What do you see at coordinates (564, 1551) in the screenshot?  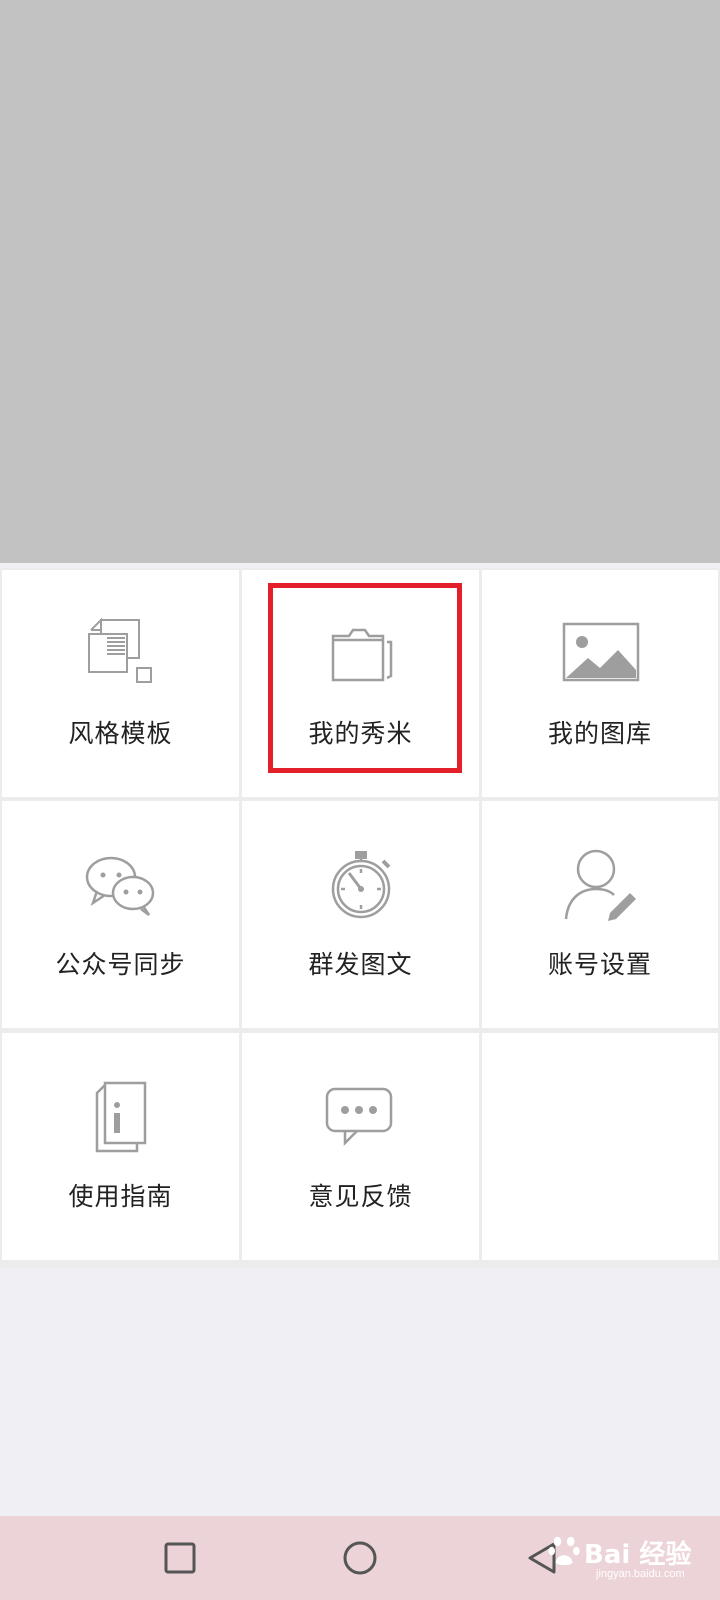 I see `paw-icon` at bounding box center [564, 1551].